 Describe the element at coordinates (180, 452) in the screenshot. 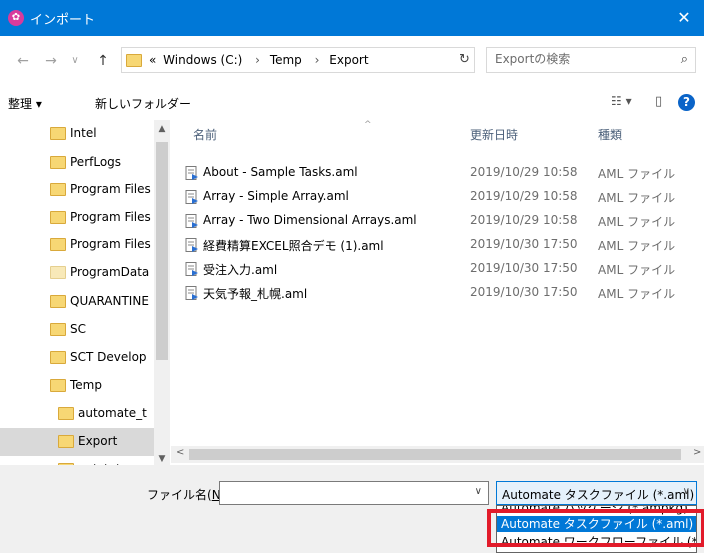

I see `scroll-left-icon: <` at that location.